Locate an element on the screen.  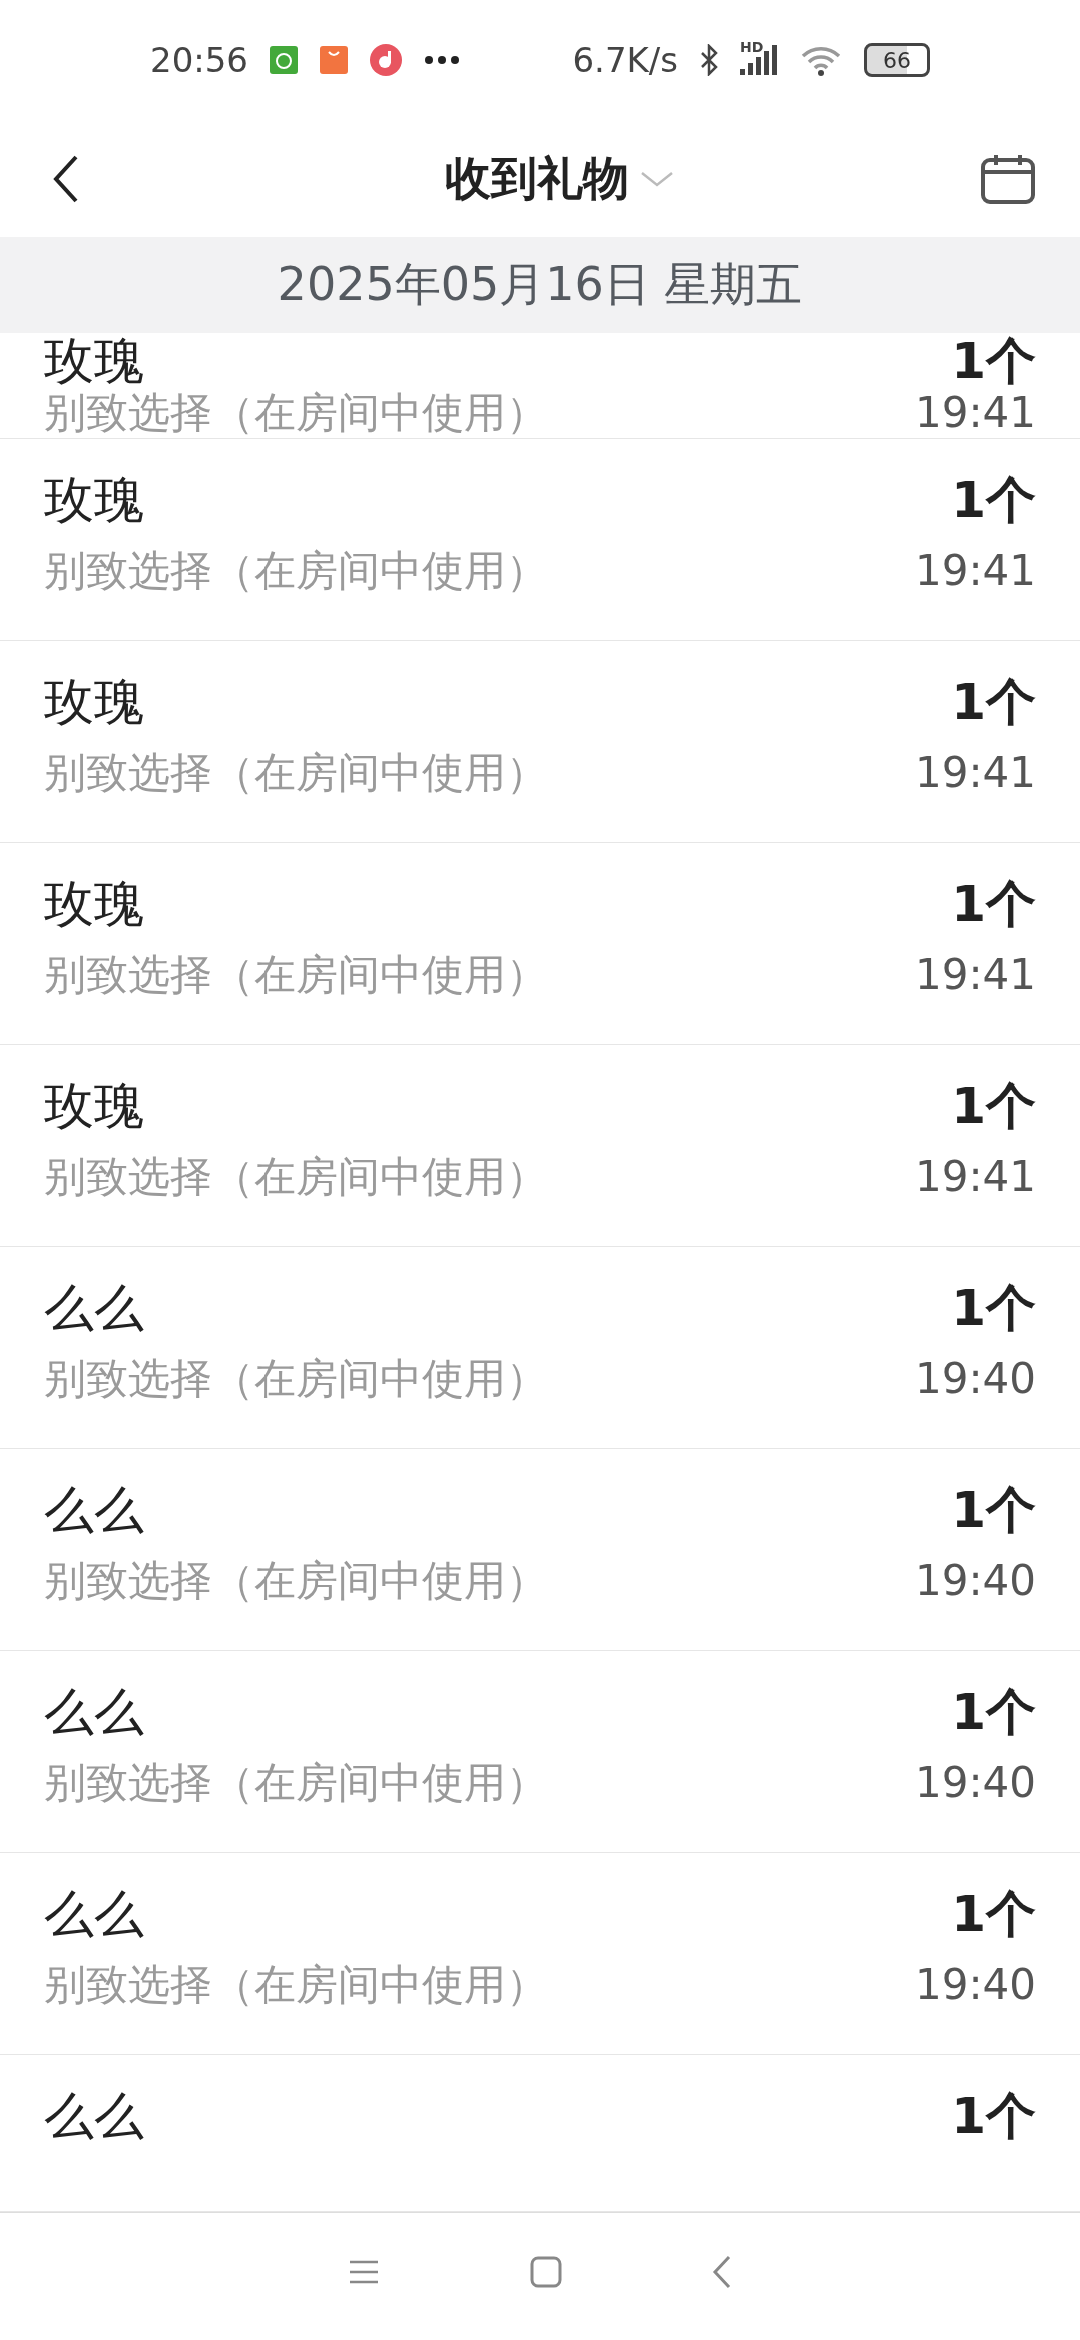
battery-indicator: 66 is located at coordinates (897, 60).